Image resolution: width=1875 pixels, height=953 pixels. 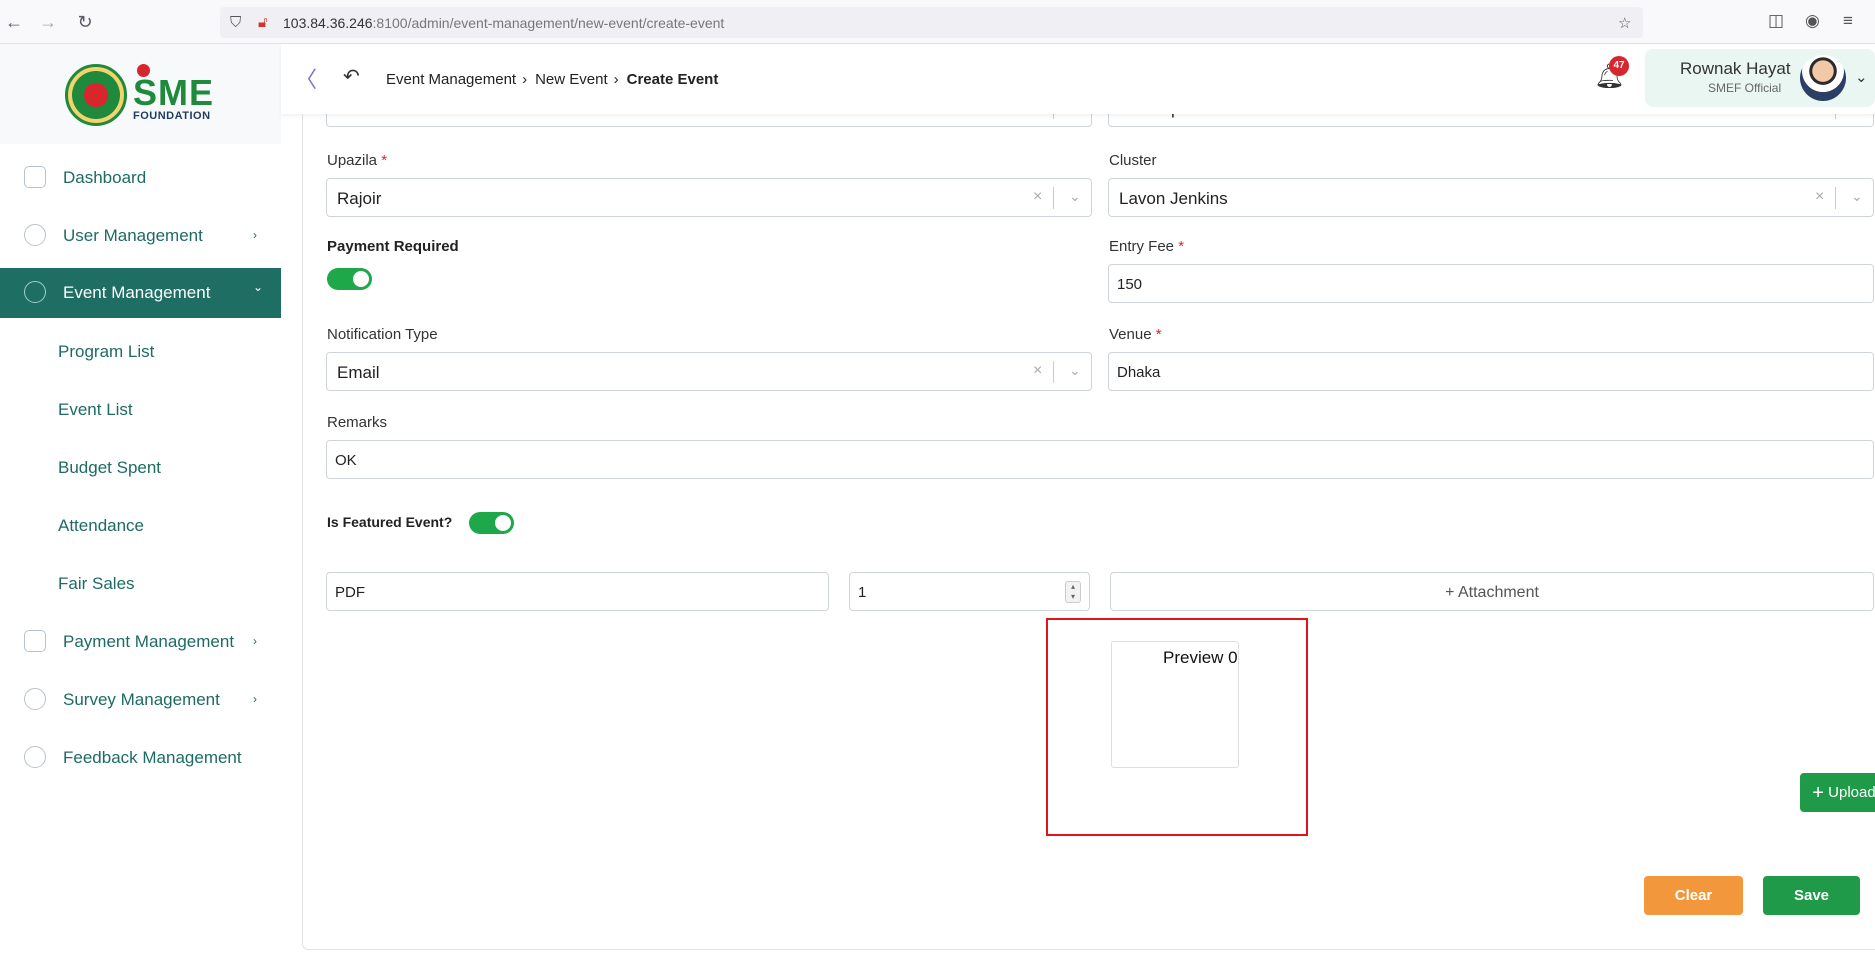 I want to click on menu-icon: ≡, so click(x=1848, y=21).